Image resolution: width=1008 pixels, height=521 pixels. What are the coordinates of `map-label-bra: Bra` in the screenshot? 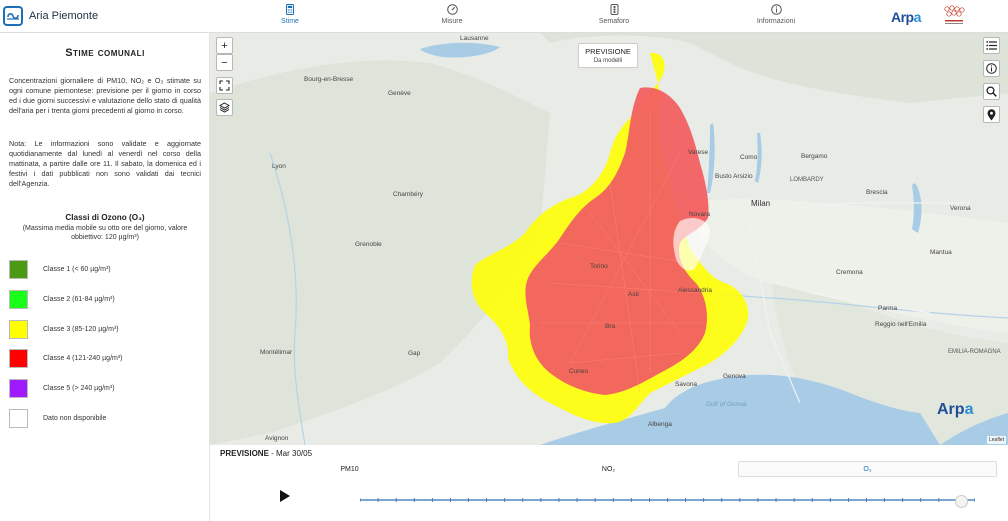 It's located at (610, 326).